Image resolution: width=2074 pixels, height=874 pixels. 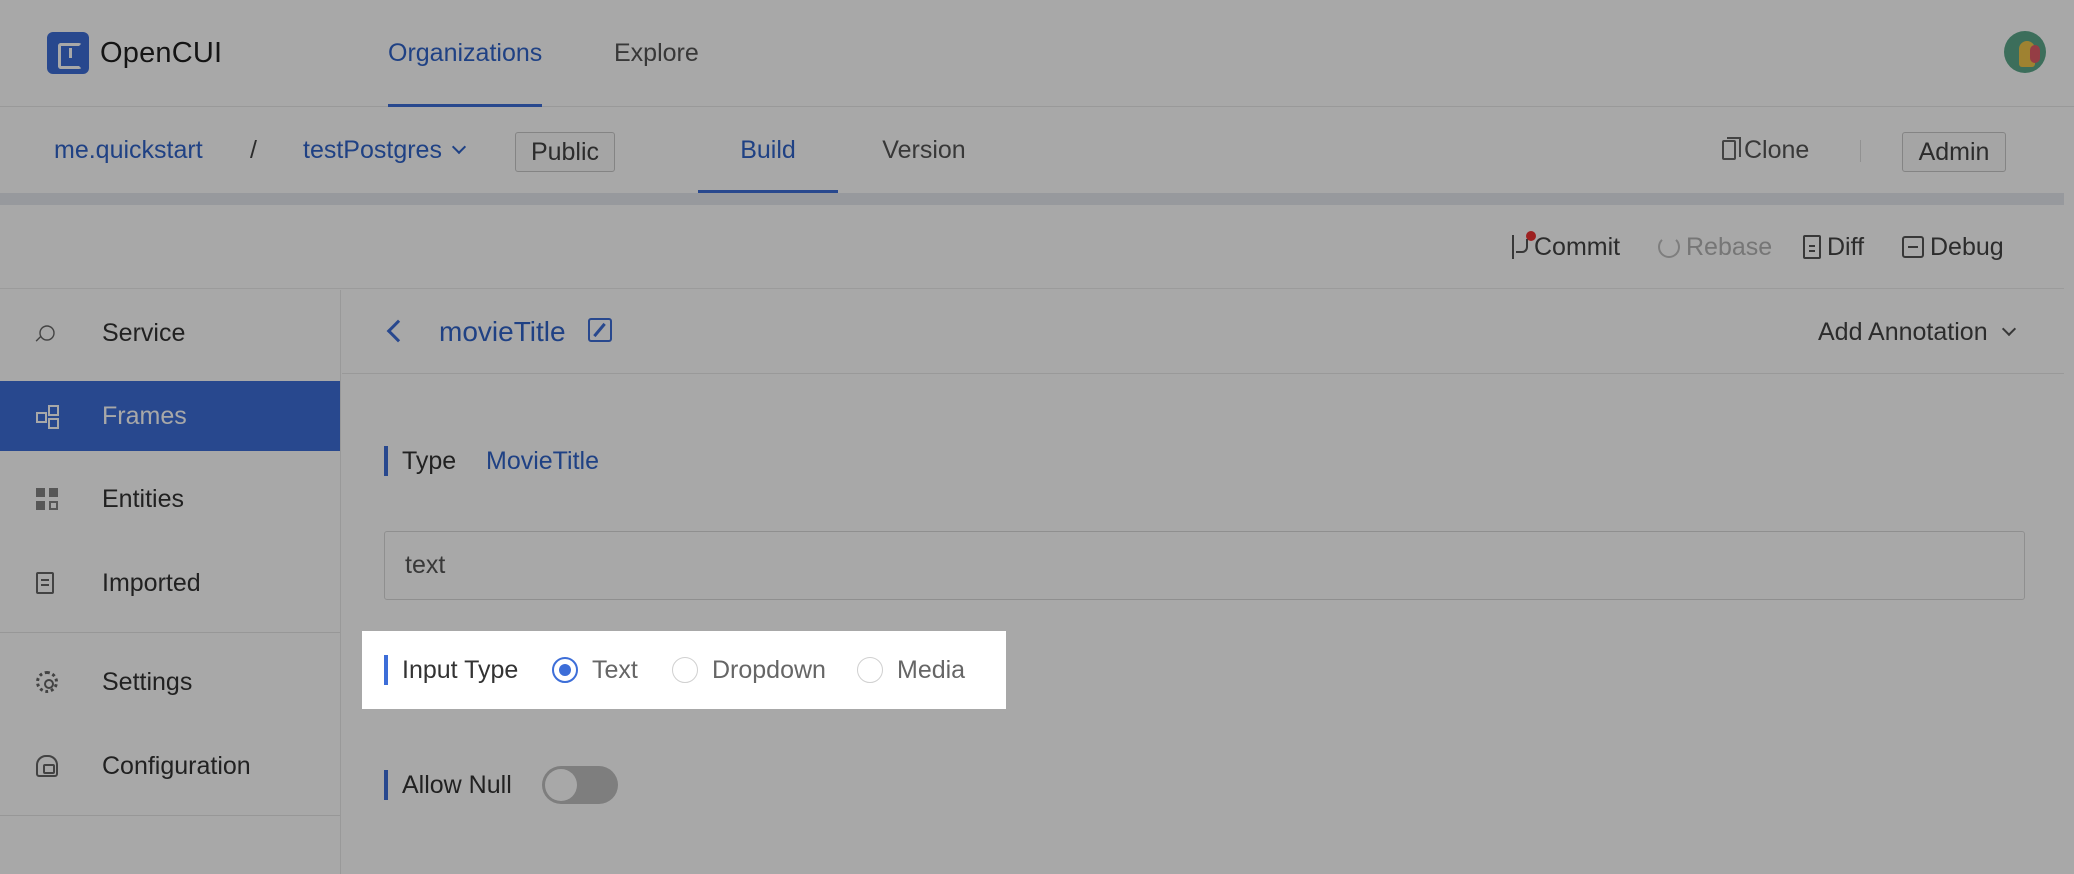 I want to click on radio-label: Text, so click(x=615, y=669).